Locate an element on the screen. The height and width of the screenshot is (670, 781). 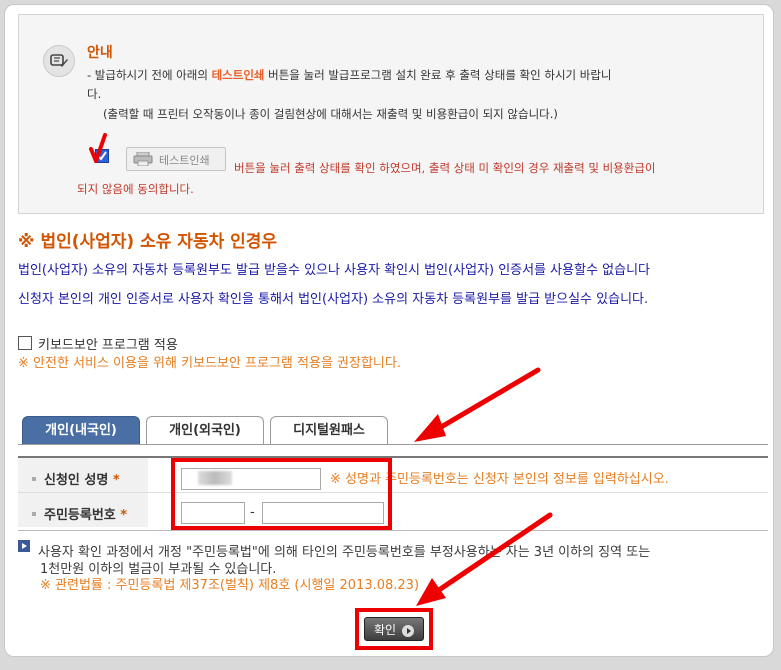
arrow-to-confirm-icon is located at coordinates (484, 559).